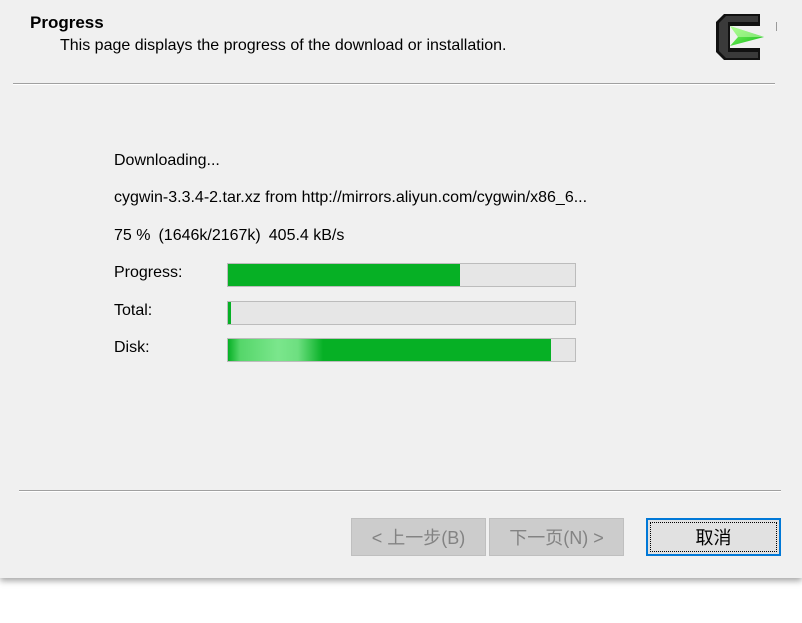 The width and height of the screenshot is (802, 623). Describe the element at coordinates (394, 84) in the screenshot. I see `header-separator` at that location.